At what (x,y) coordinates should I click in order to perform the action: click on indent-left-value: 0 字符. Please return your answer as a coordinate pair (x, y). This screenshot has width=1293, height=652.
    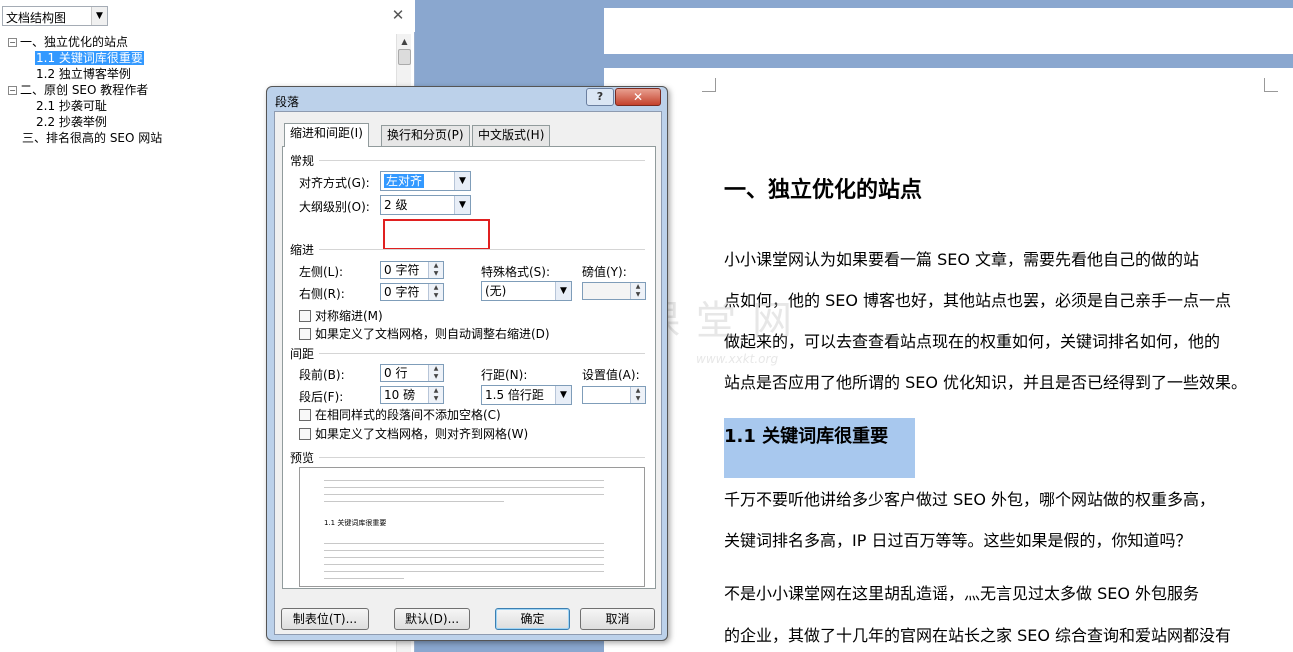
    Looking at the image, I should click on (402, 270).